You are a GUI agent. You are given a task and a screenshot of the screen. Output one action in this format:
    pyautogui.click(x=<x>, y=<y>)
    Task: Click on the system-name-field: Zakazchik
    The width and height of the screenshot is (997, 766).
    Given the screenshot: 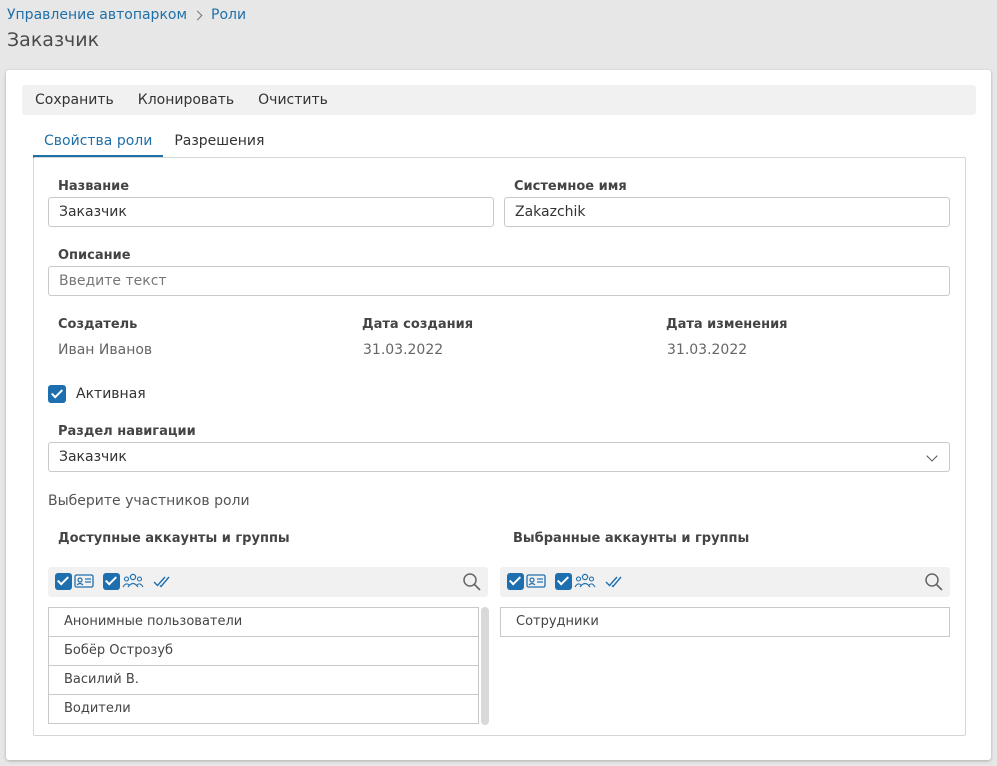 What is the action you would take?
    pyautogui.click(x=727, y=212)
    